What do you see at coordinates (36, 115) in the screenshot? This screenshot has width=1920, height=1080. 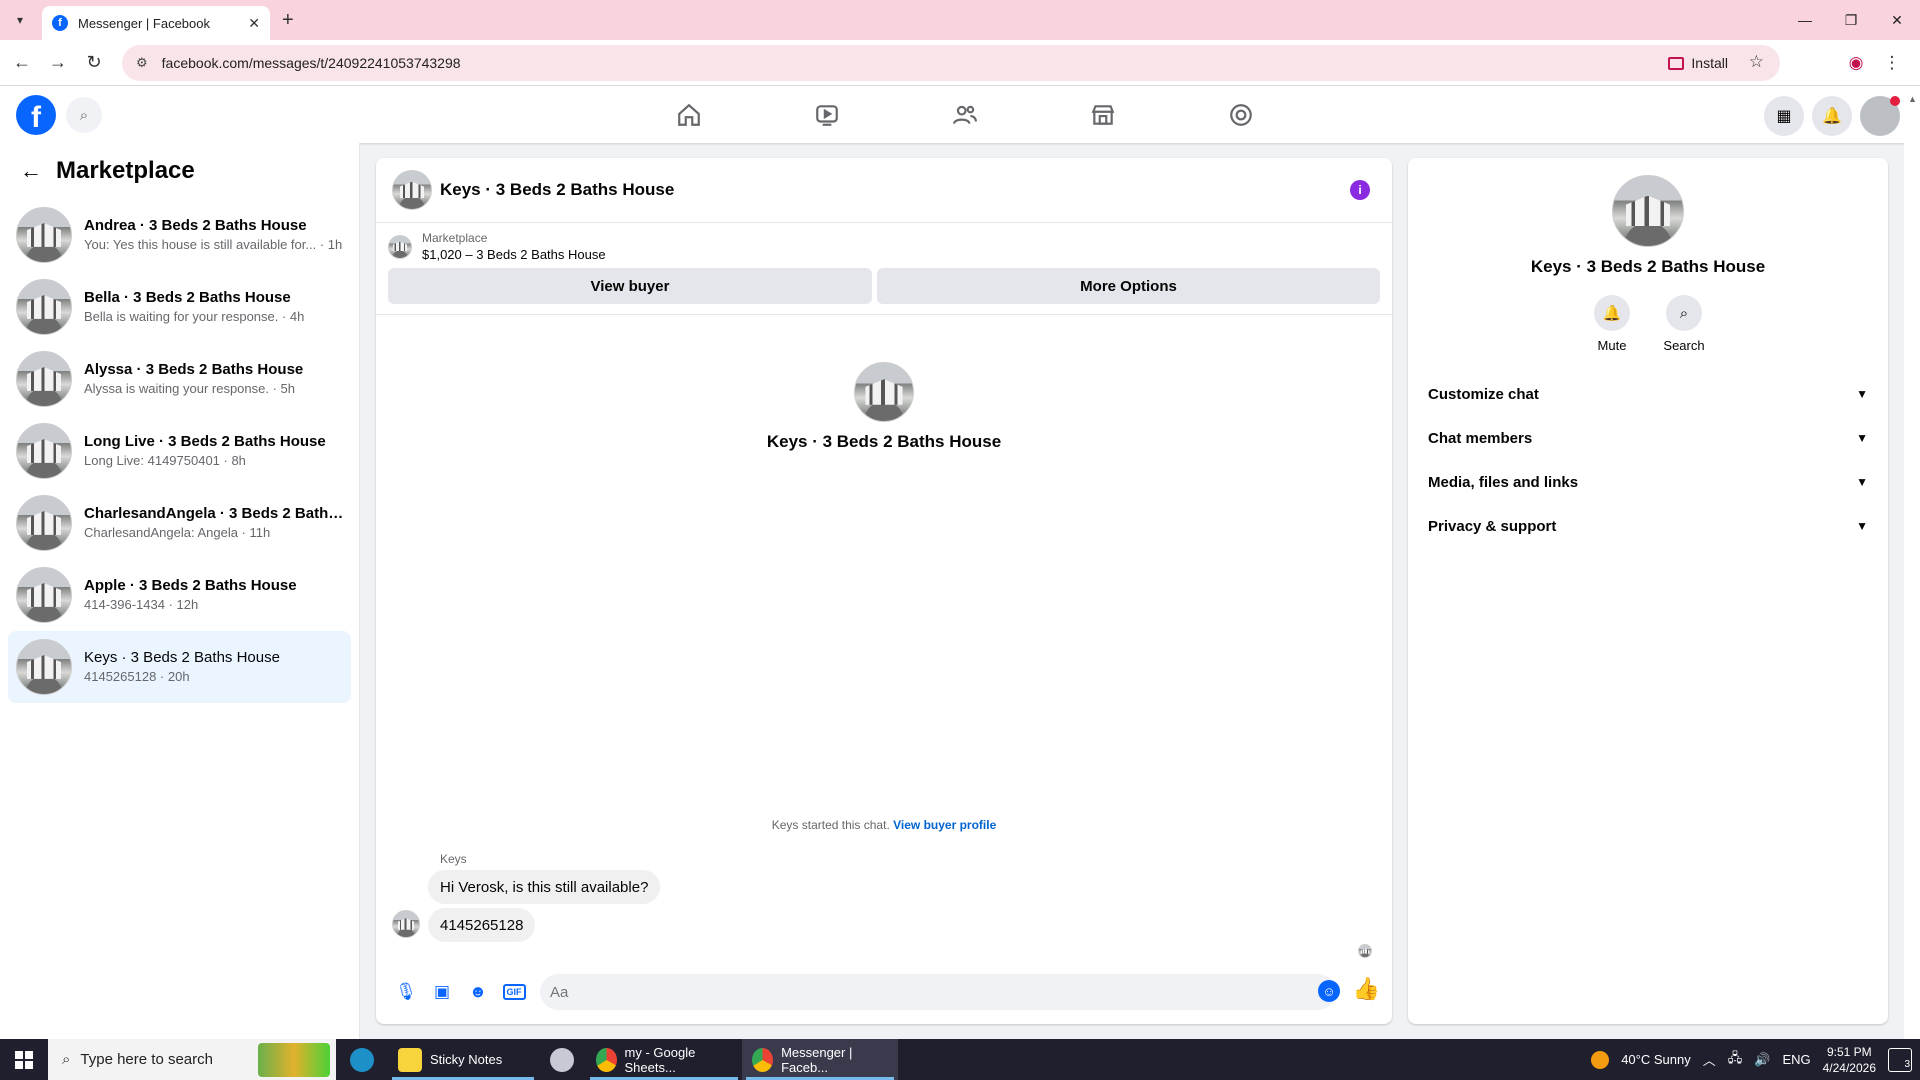 I see `facebook-logo-icon: f` at bounding box center [36, 115].